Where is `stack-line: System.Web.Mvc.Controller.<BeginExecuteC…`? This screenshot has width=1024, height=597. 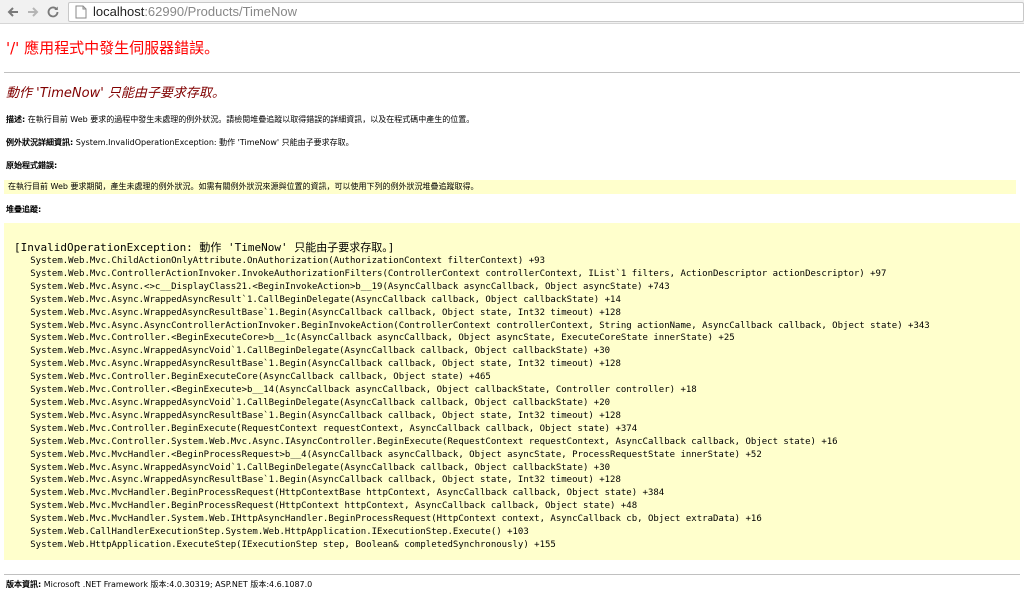
stack-line: System.Web.Mvc.Controller.<BeginExecuteC… is located at coordinates (374, 338).